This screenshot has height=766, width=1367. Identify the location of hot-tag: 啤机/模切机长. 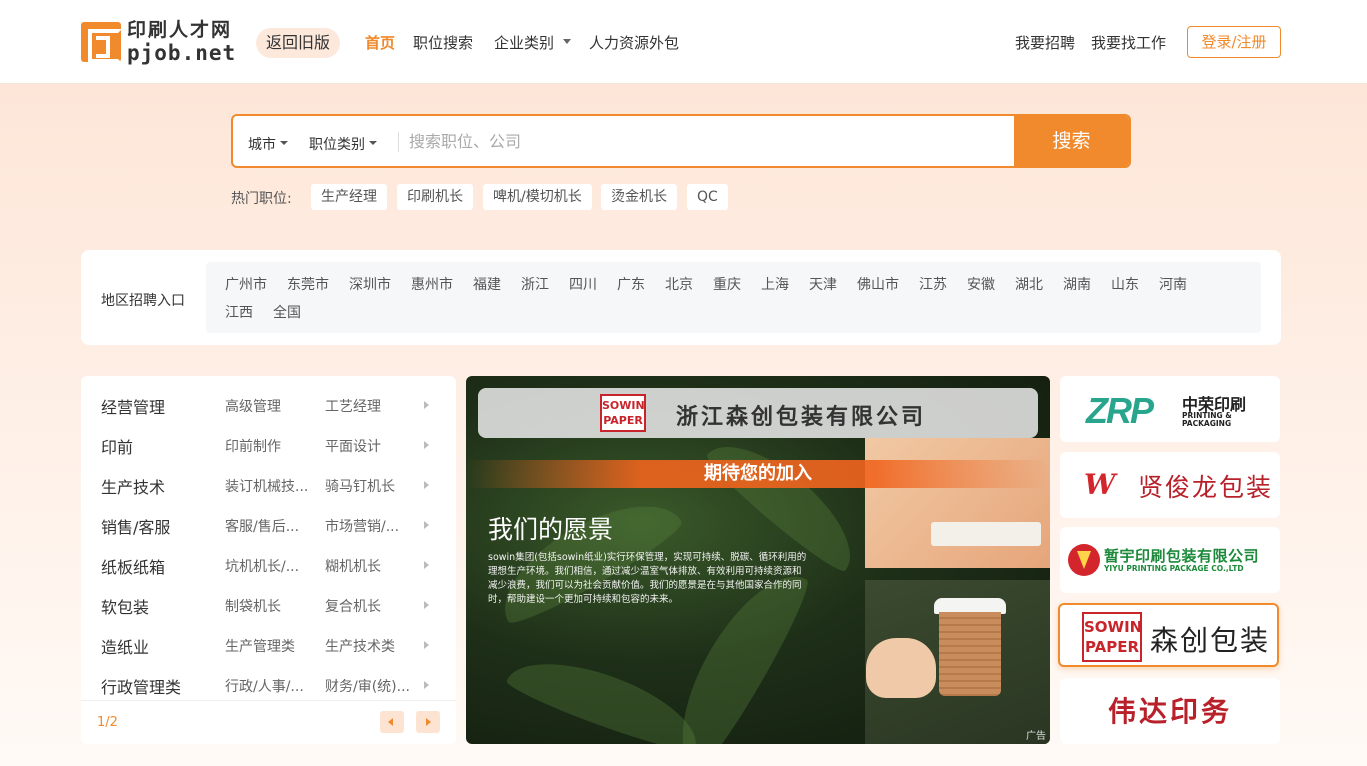
(537, 197).